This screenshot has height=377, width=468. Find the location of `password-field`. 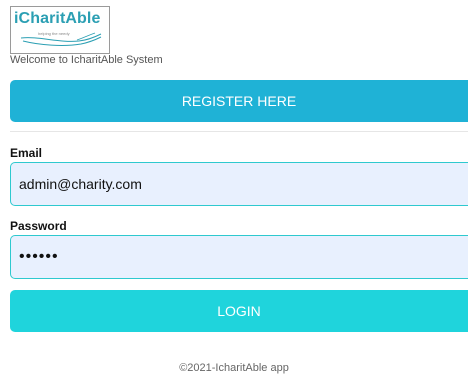

password-field is located at coordinates (239, 257).